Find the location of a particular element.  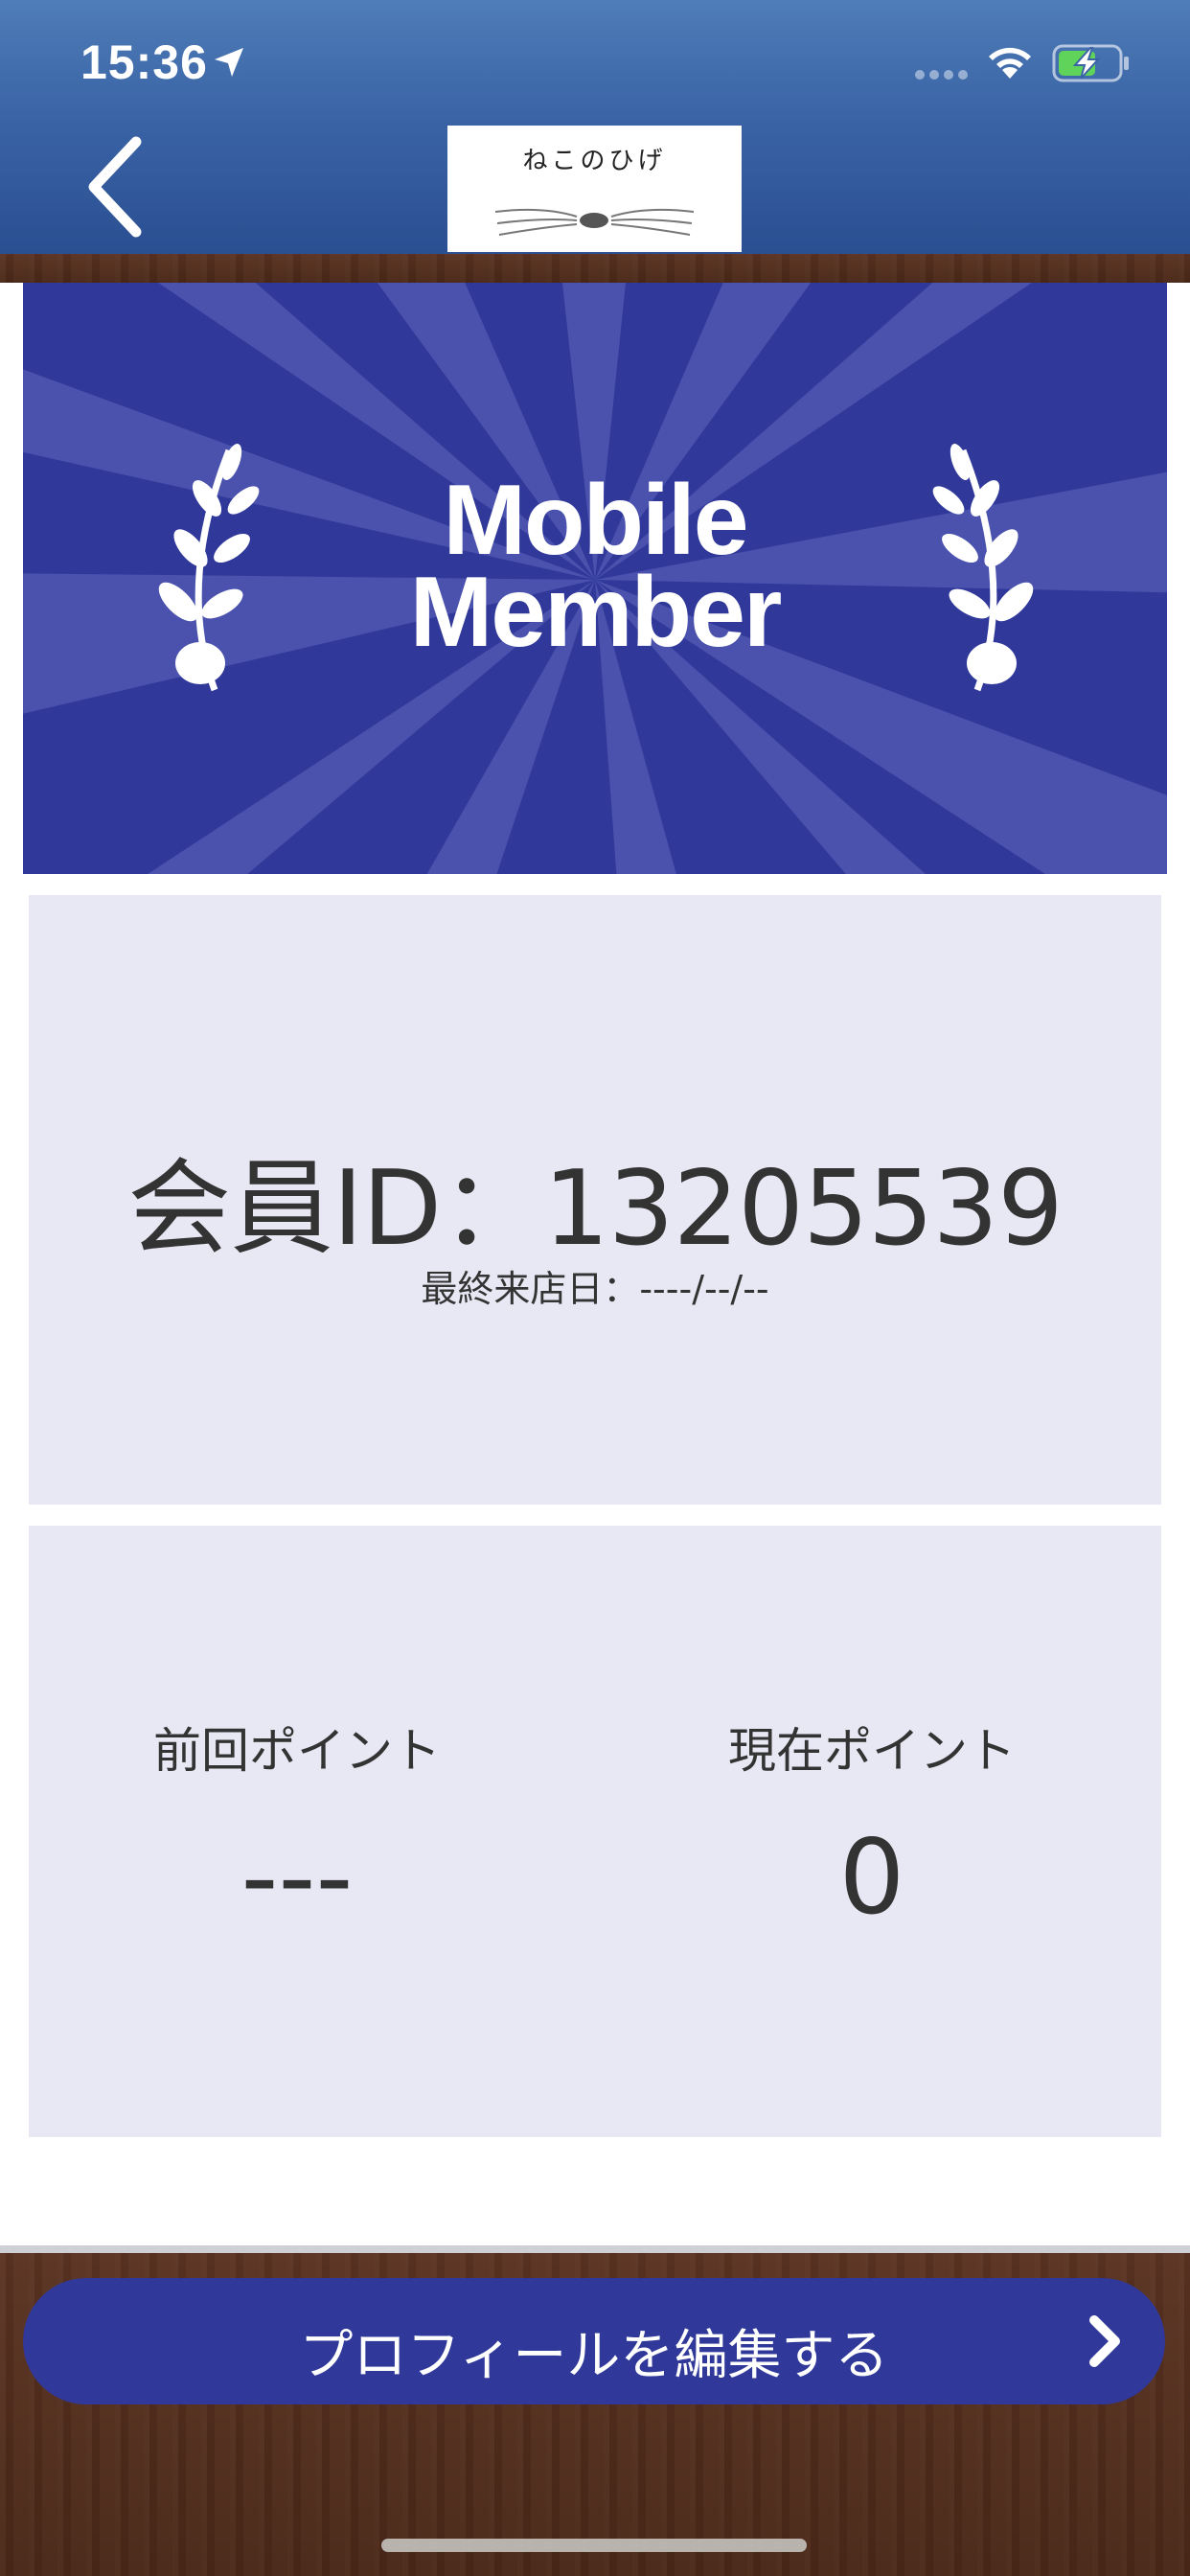

edit-profile-label: プロフィールを編集する is located at coordinates (594, 2356).